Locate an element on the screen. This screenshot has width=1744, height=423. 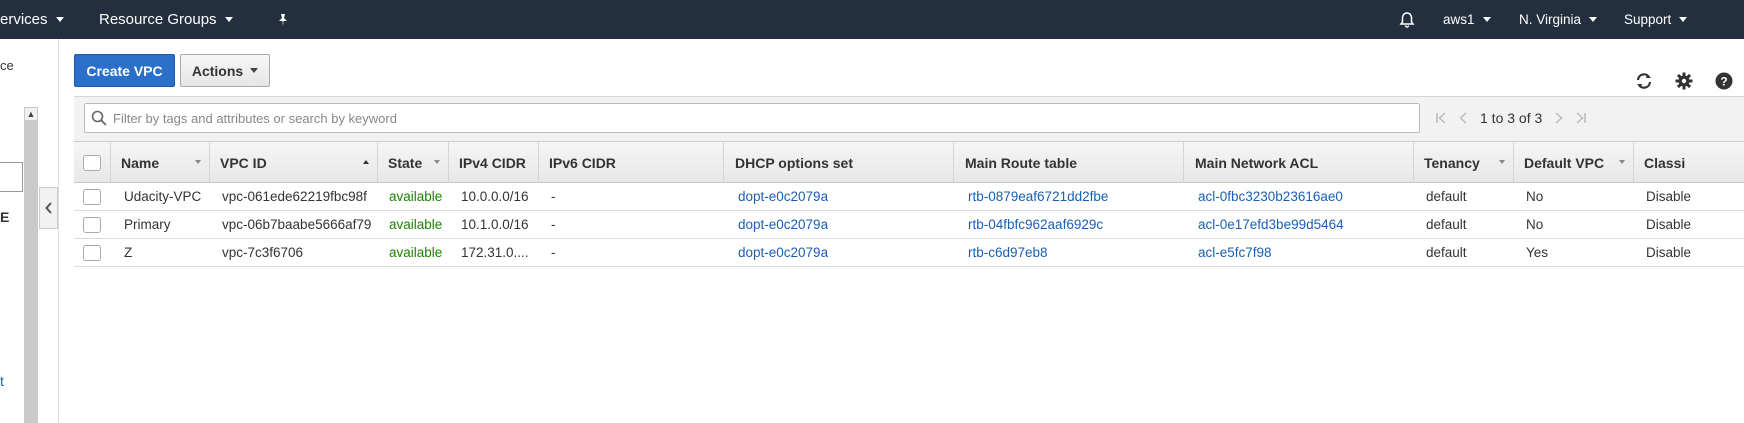
sidebar-link-partial: t is located at coordinates (2, 381).